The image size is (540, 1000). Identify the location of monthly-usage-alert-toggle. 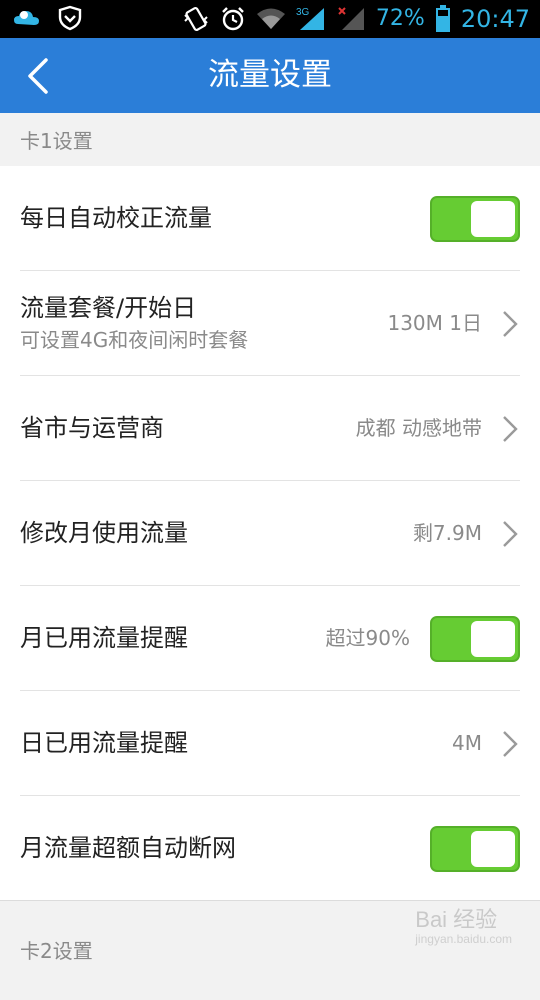
(475, 639).